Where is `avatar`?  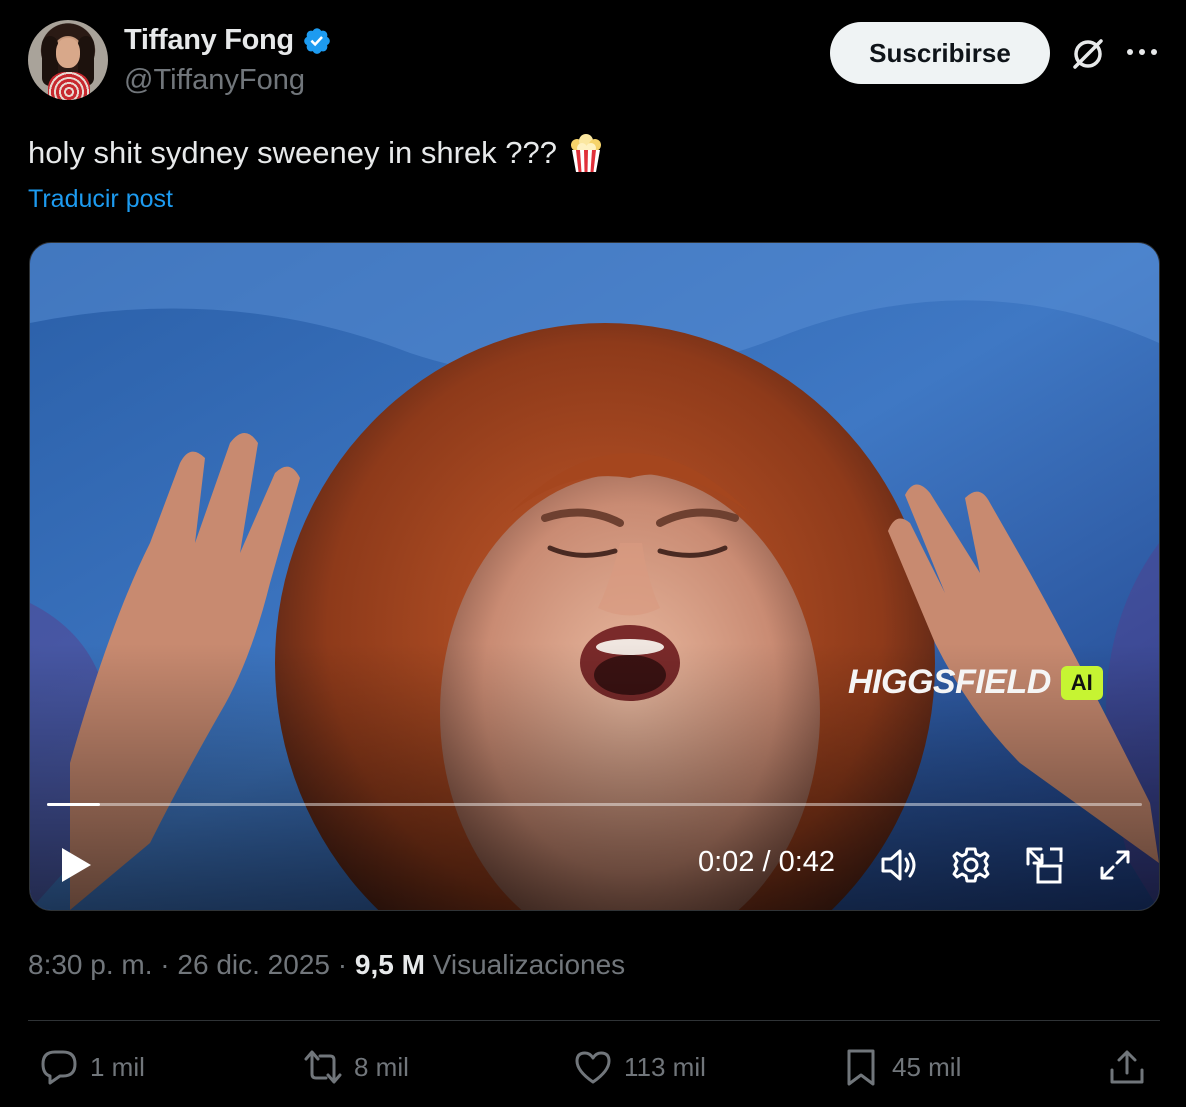
avatar is located at coordinates (68, 60).